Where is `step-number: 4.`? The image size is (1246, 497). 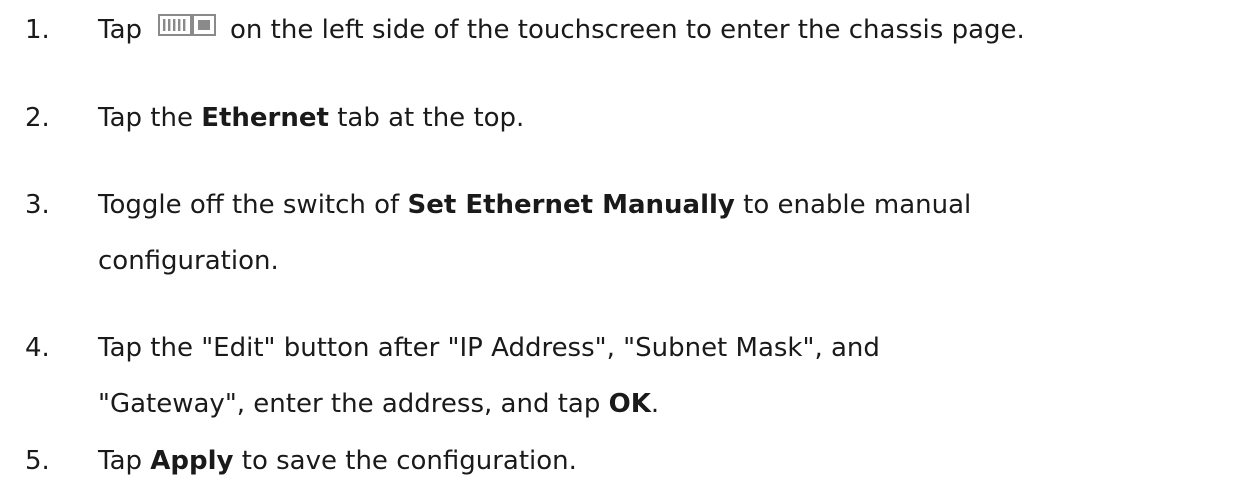 step-number: 4. is located at coordinates (37, 348).